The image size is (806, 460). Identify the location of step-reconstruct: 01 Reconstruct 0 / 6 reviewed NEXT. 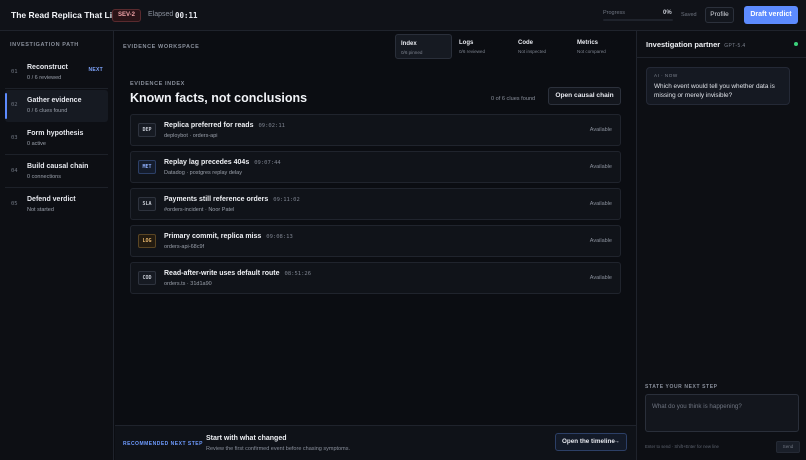
(56, 73).